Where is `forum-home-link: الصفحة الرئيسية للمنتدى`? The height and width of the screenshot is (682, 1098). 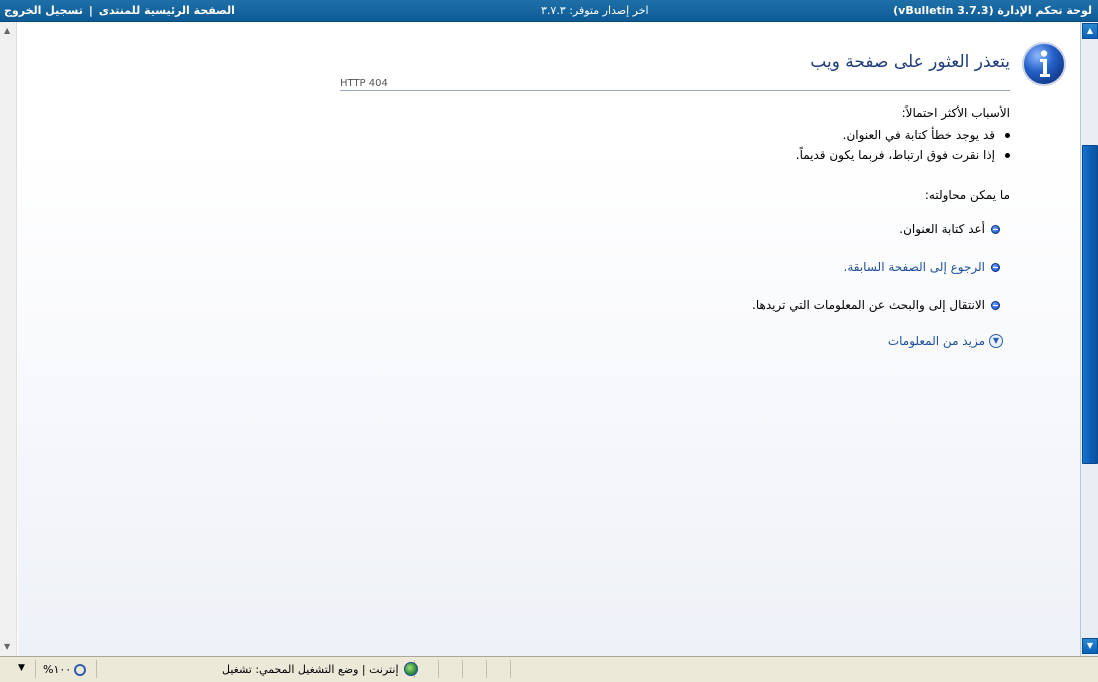
forum-home-link: الصفحة الرئيسية للمنتدى is located at coordinates (167, 10).